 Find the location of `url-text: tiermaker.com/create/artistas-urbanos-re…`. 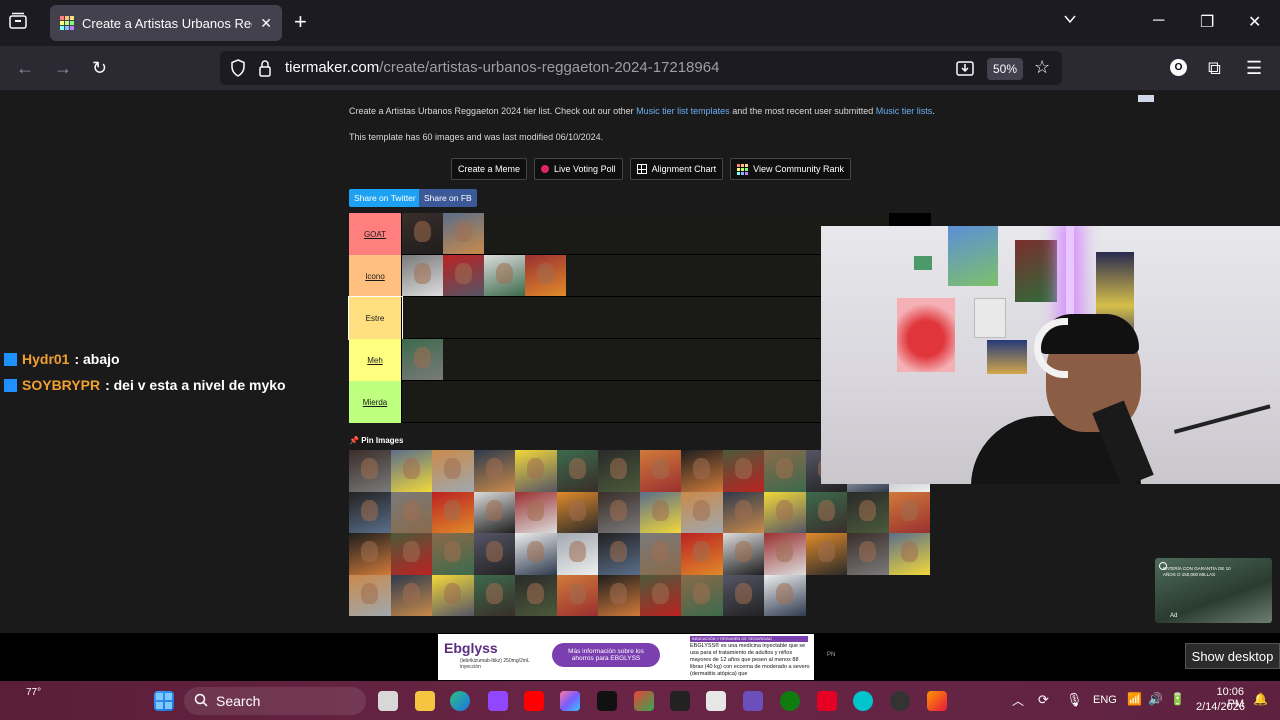

url-text: tiermaker.com/create/artistas-urbanos-re… is located at coordinates (502, 67).